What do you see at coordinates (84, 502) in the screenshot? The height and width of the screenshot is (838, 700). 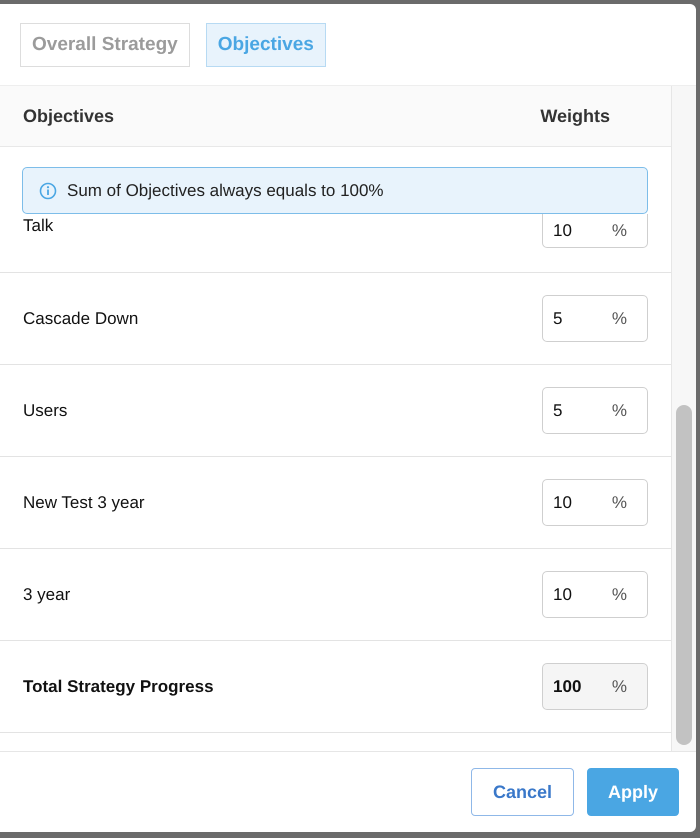 I see `objective-name: New Test 3 year` at bounding box center [84, 502].